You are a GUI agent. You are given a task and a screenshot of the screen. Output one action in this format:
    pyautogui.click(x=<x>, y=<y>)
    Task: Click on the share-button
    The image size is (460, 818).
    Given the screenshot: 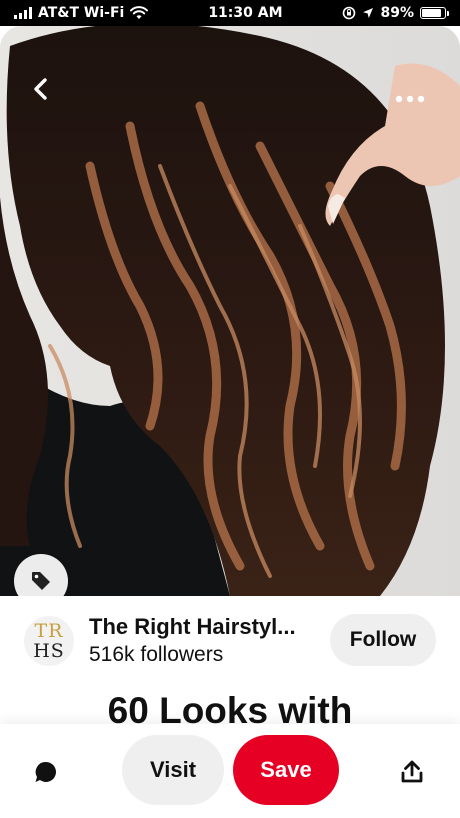 What is the action you would take?
    pyautogui.click(x=412, y=772)
    